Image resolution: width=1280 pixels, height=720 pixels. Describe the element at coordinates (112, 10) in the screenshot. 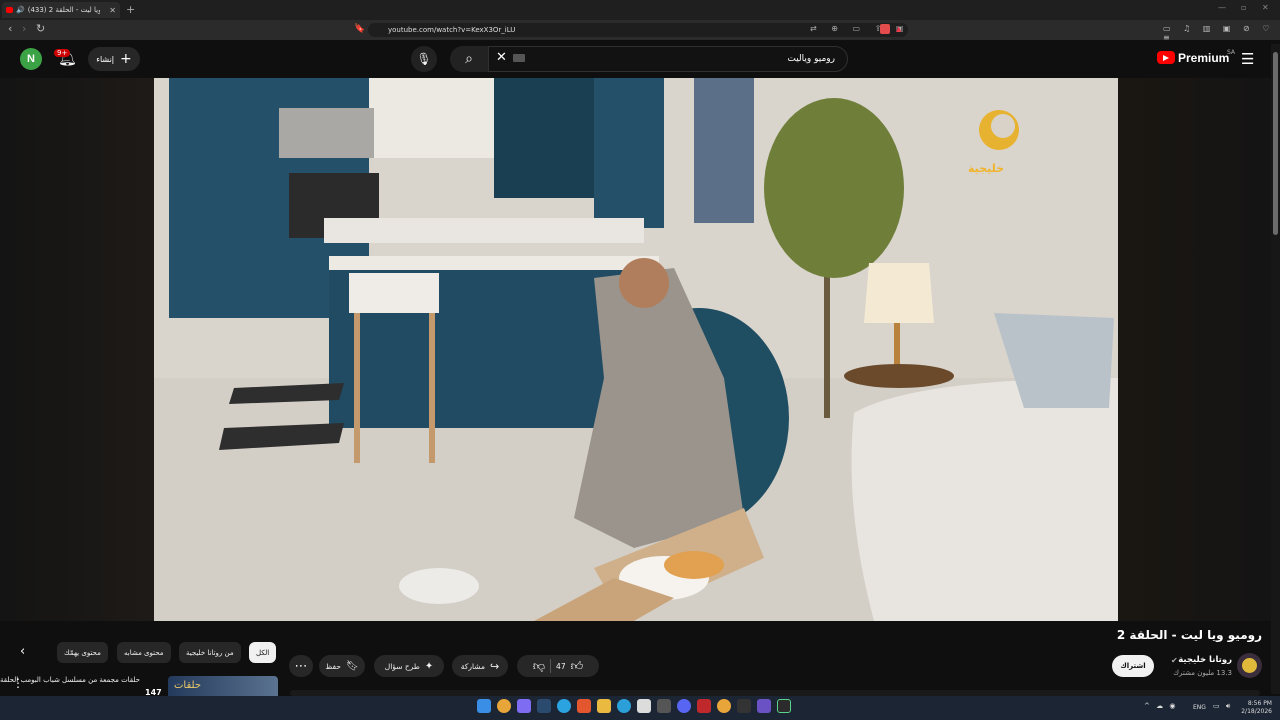

I see `close-tab-icon: ✕` at that location.